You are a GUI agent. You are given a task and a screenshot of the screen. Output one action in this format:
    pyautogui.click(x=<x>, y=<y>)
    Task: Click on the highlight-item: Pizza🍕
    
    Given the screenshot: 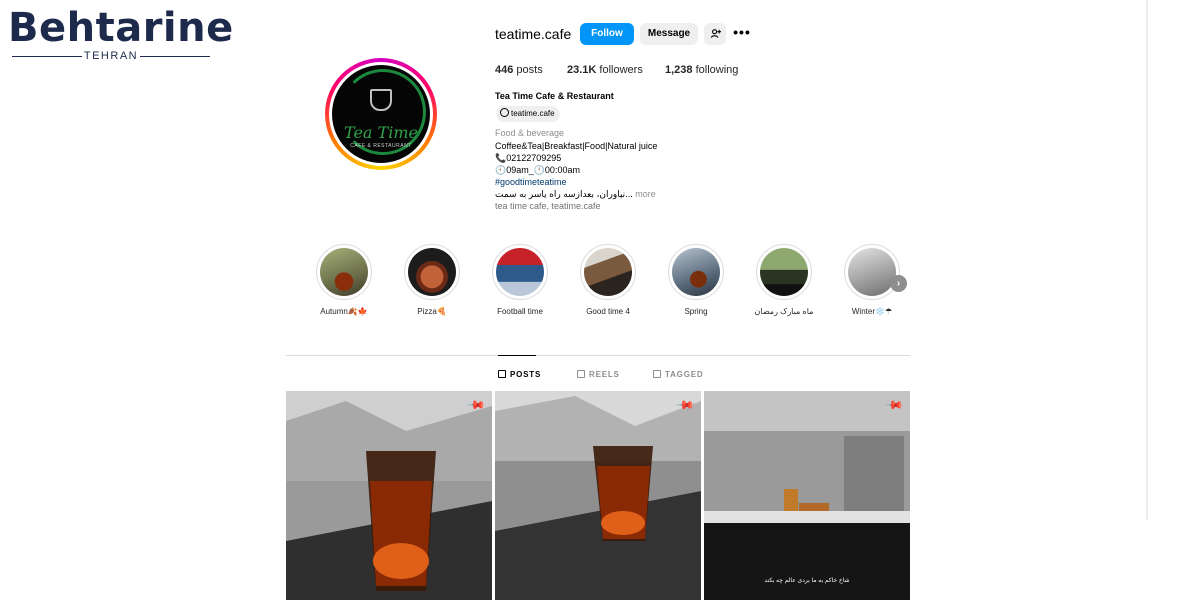 What is the action you would take?
    pyautogui.click(x=432, y=280)
    